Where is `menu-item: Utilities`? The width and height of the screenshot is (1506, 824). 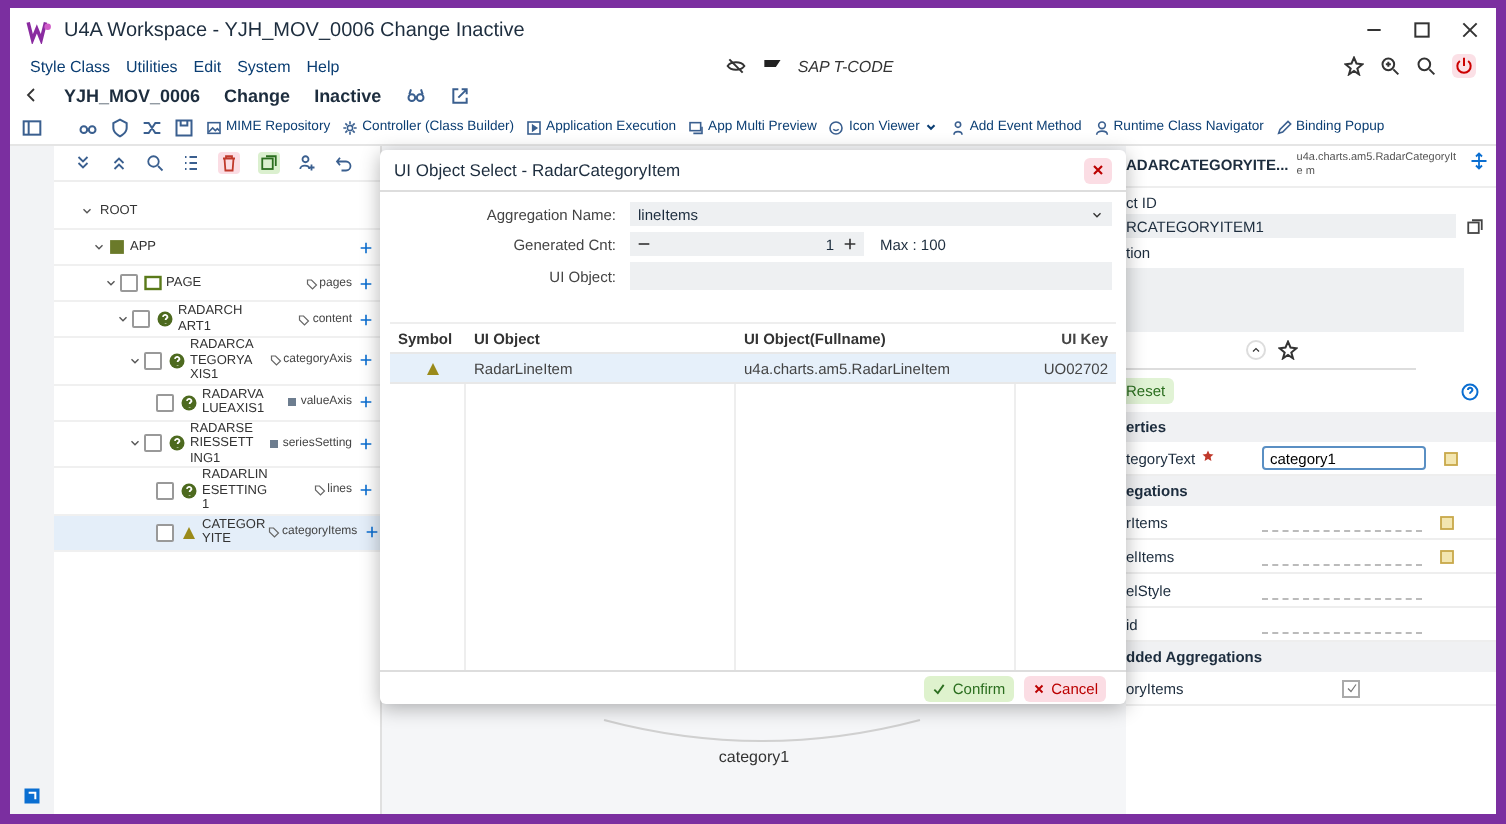 menu-item: Utilities is located at coordinates (152, 66).